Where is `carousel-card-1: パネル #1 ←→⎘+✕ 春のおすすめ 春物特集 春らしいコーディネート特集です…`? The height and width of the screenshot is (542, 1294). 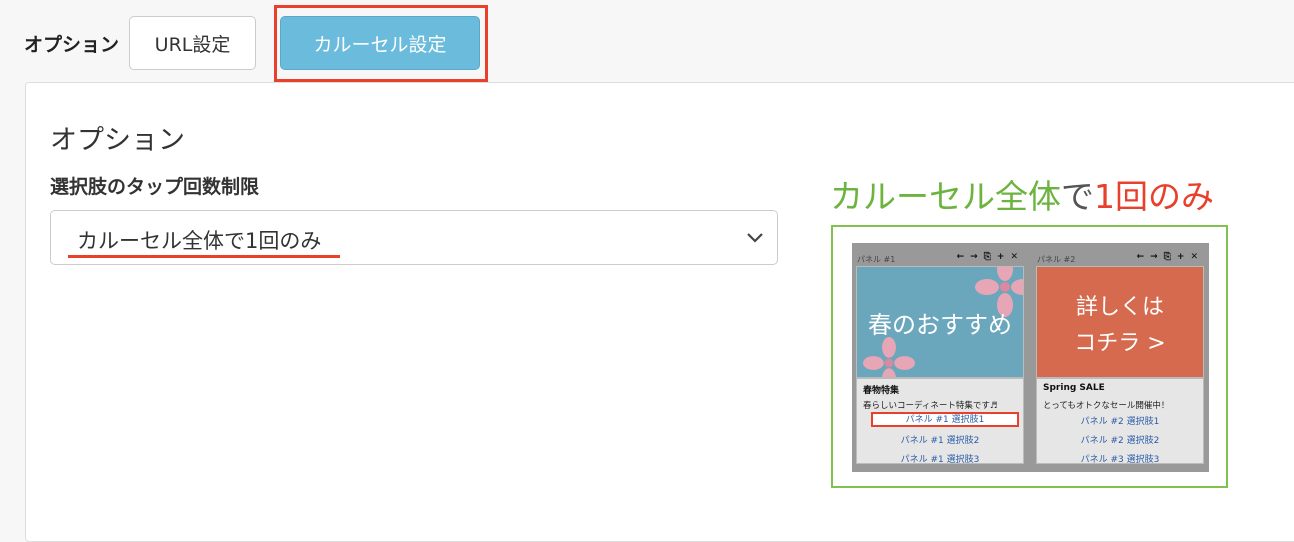
carousel-card-1: パネル #1 ←→⎘+✕ 春のおすすめ 春物特集 春らしいコーディネート特集です… is located at coordinates (940, 360).